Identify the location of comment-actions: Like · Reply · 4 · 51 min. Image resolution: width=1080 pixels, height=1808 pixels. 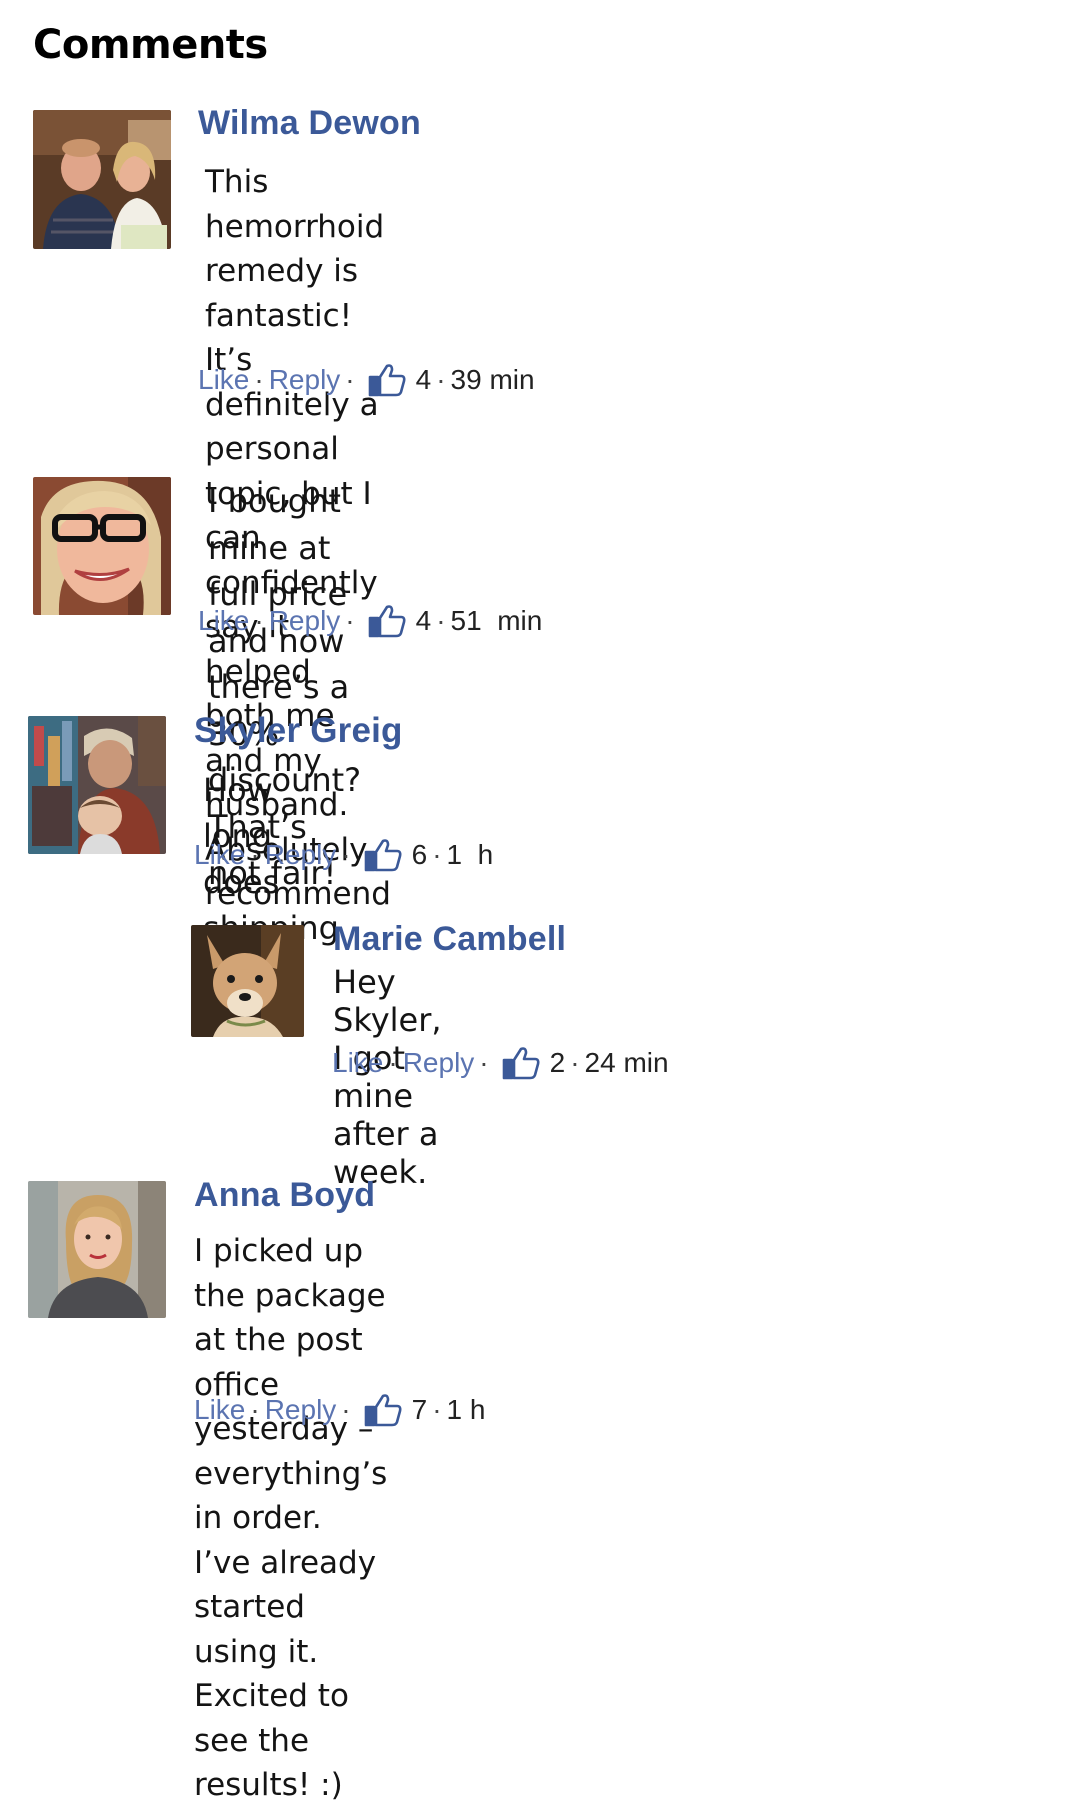
(370, 621).